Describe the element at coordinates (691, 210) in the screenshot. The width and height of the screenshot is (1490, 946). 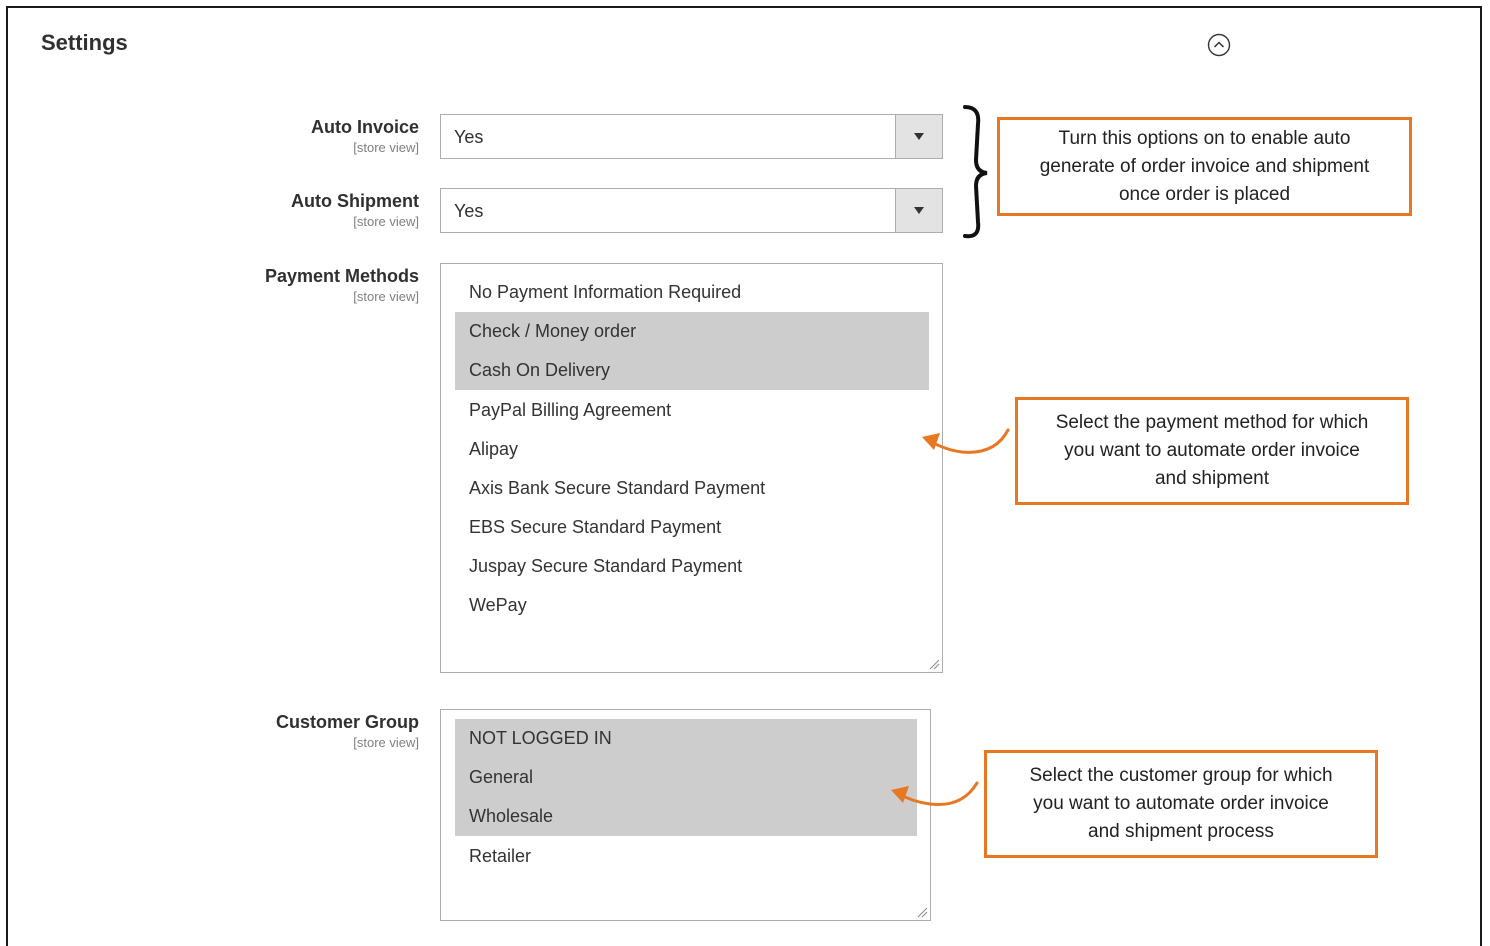
I see `auto-shipment-select: Yes` at that location.